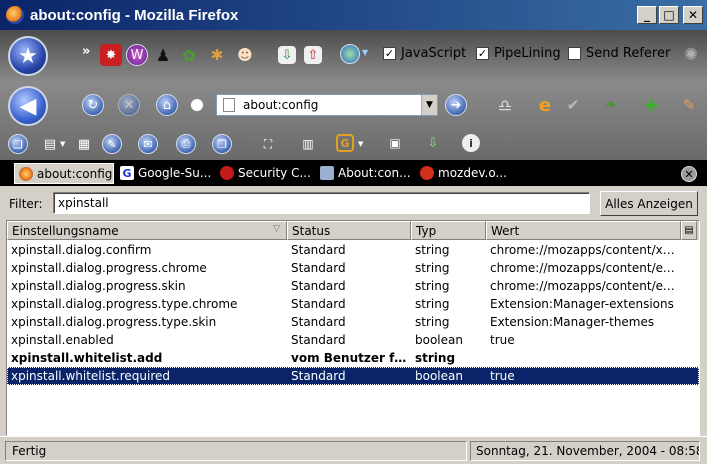 Image resolution: width=707 pixels, height=464 pixels. Describe the element at coordinates (583, 230) in the screenshot. I see `column-header-value: Wert` at that location.